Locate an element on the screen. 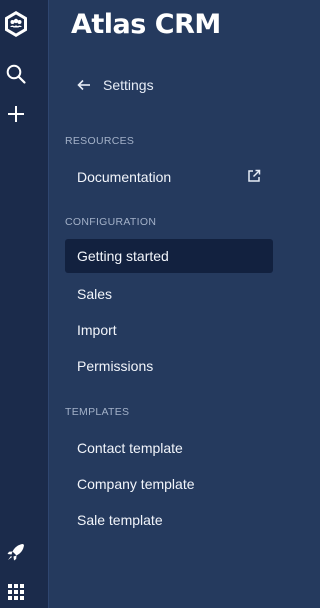  nav-item-label: Permissions is located at coordinates (115, 366).